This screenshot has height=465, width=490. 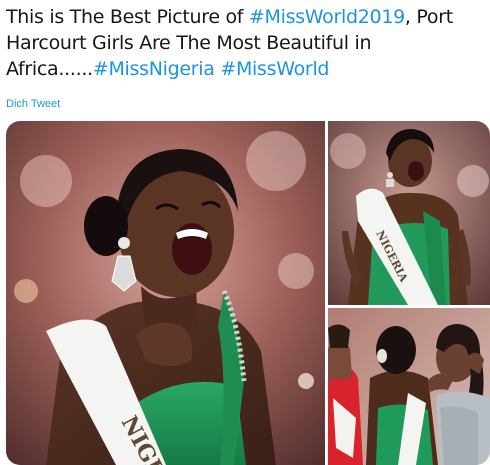 I want to click on tweet-text-segment: This is The Best Picture of, so click(x=127, y=17).